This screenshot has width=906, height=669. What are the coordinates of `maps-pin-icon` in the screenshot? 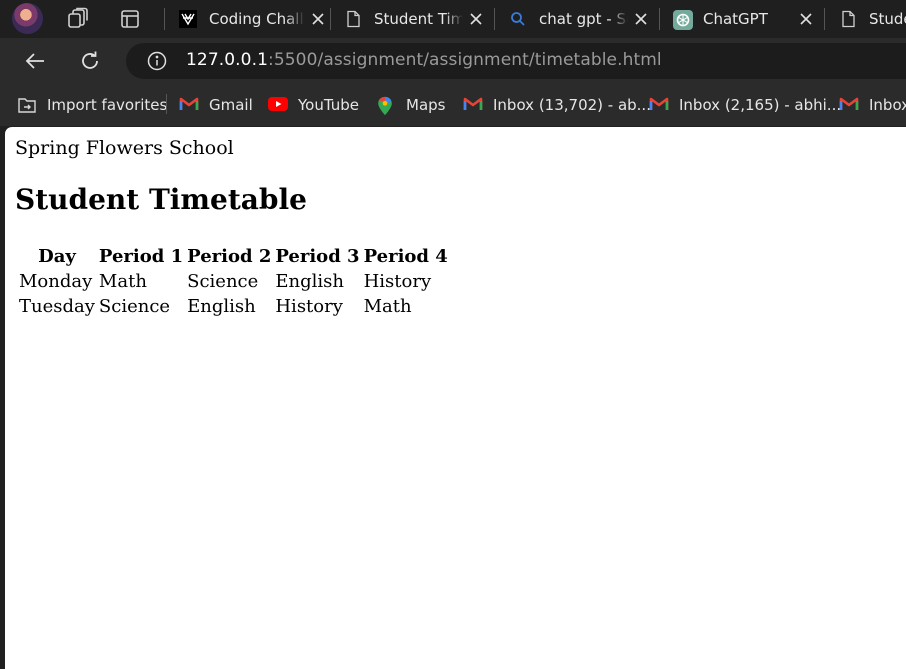 It's located at (386, 106).